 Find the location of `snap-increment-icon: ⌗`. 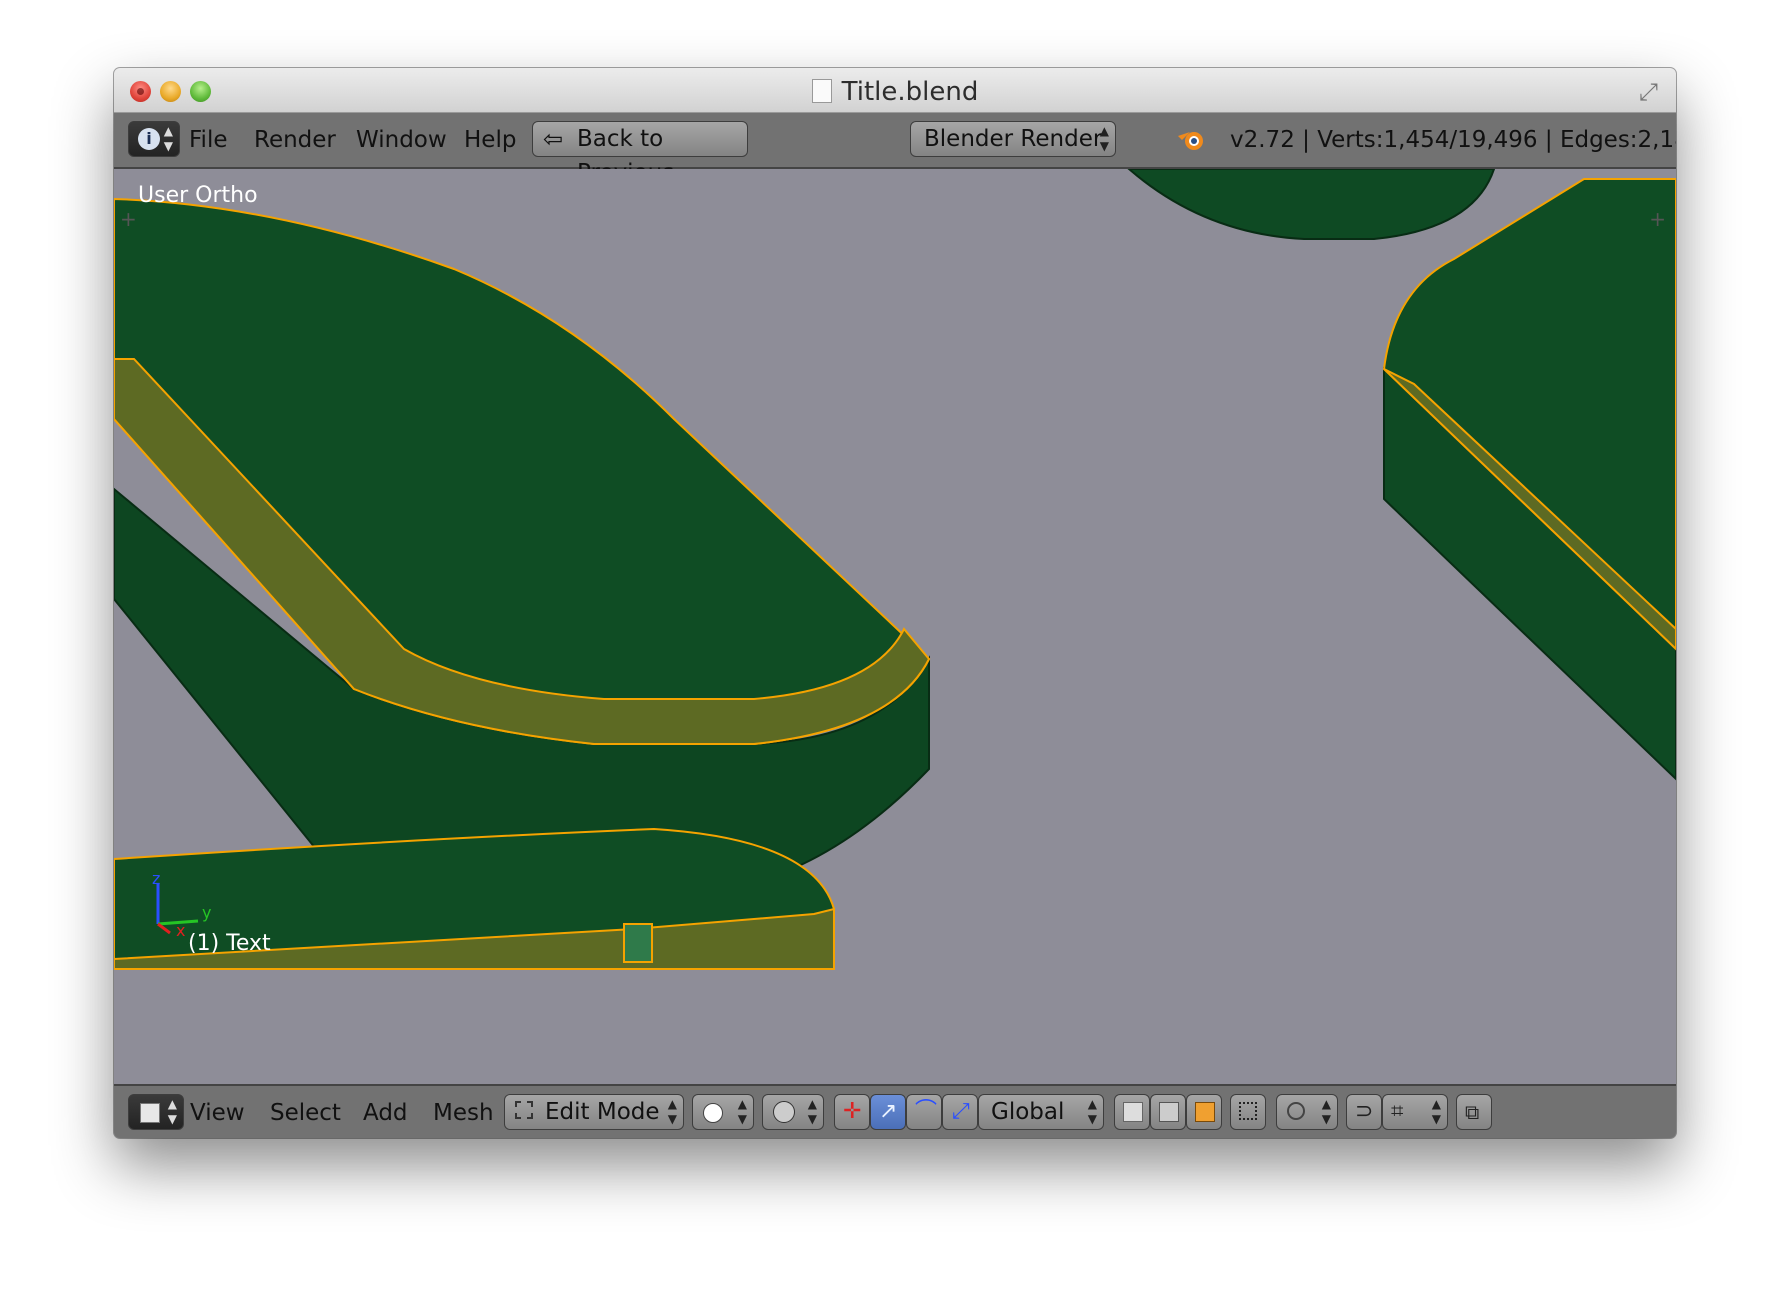

snap-increment-icon: ⌗ is located at coordinates (1397, 1111).